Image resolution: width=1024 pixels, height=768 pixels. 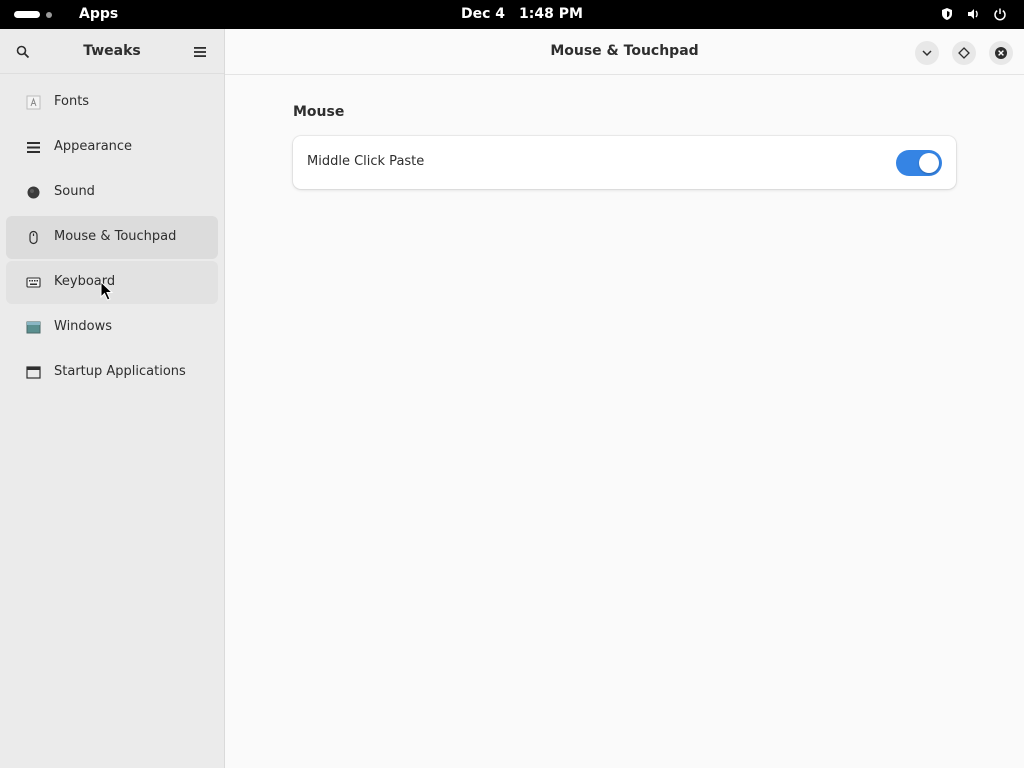 I want to click on activities-button: Apps, so click(x=98, y=14).